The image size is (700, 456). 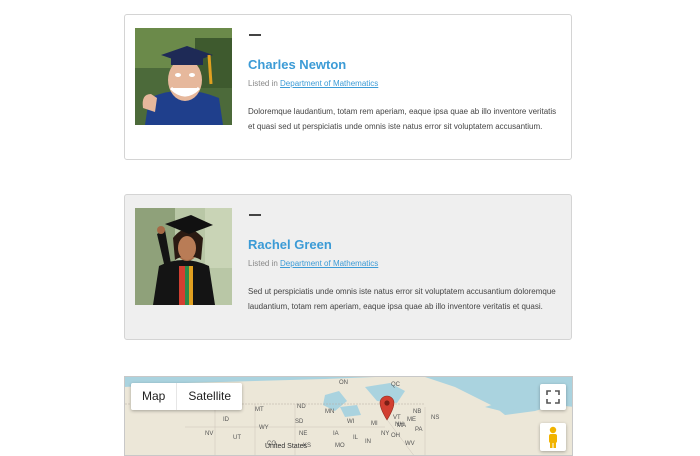 What do you see at coordinates (385, 434) in the screenshot?
I see `map-label-ny: NY` at bounding box center [385, 434].